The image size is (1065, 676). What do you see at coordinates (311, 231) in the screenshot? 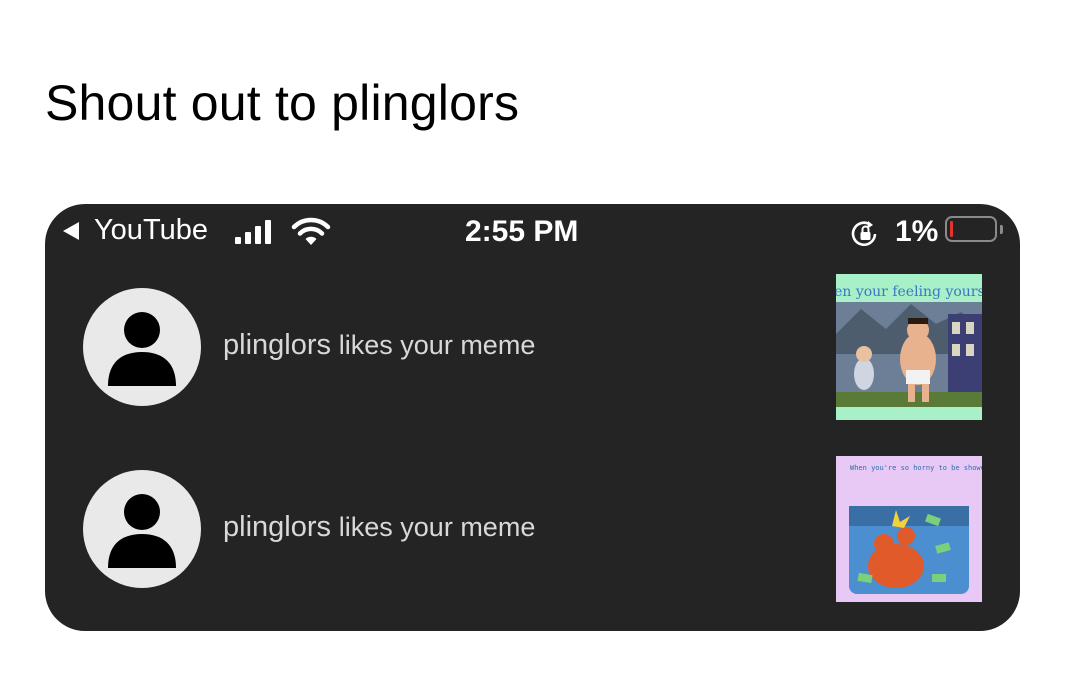
I see `wifi-icon` at bounding box center [311, 231].